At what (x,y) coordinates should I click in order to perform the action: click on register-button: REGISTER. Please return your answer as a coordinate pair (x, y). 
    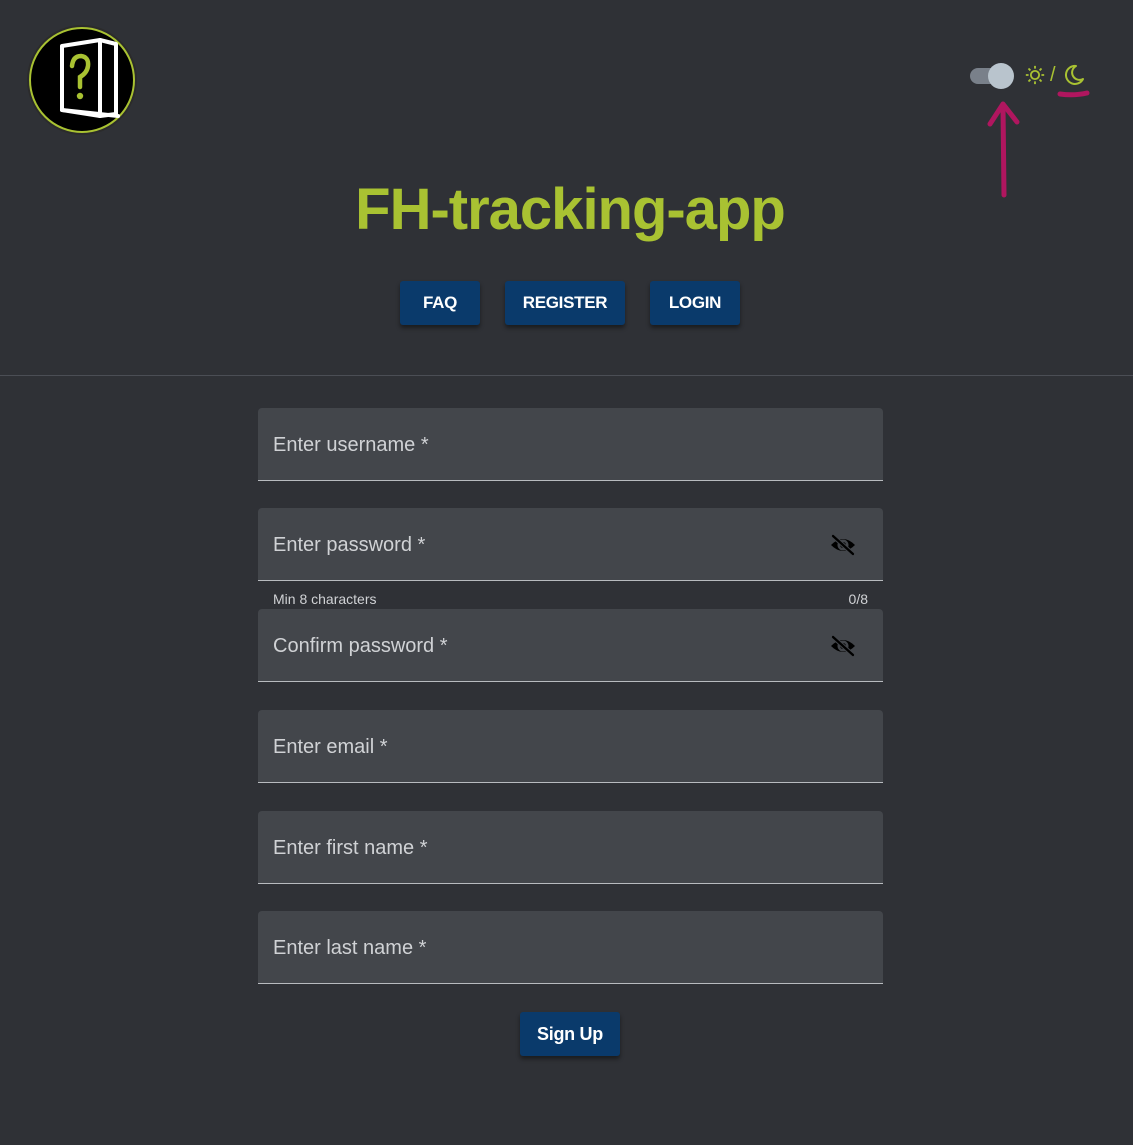
    Looking at the image, I should click on (565, 303).